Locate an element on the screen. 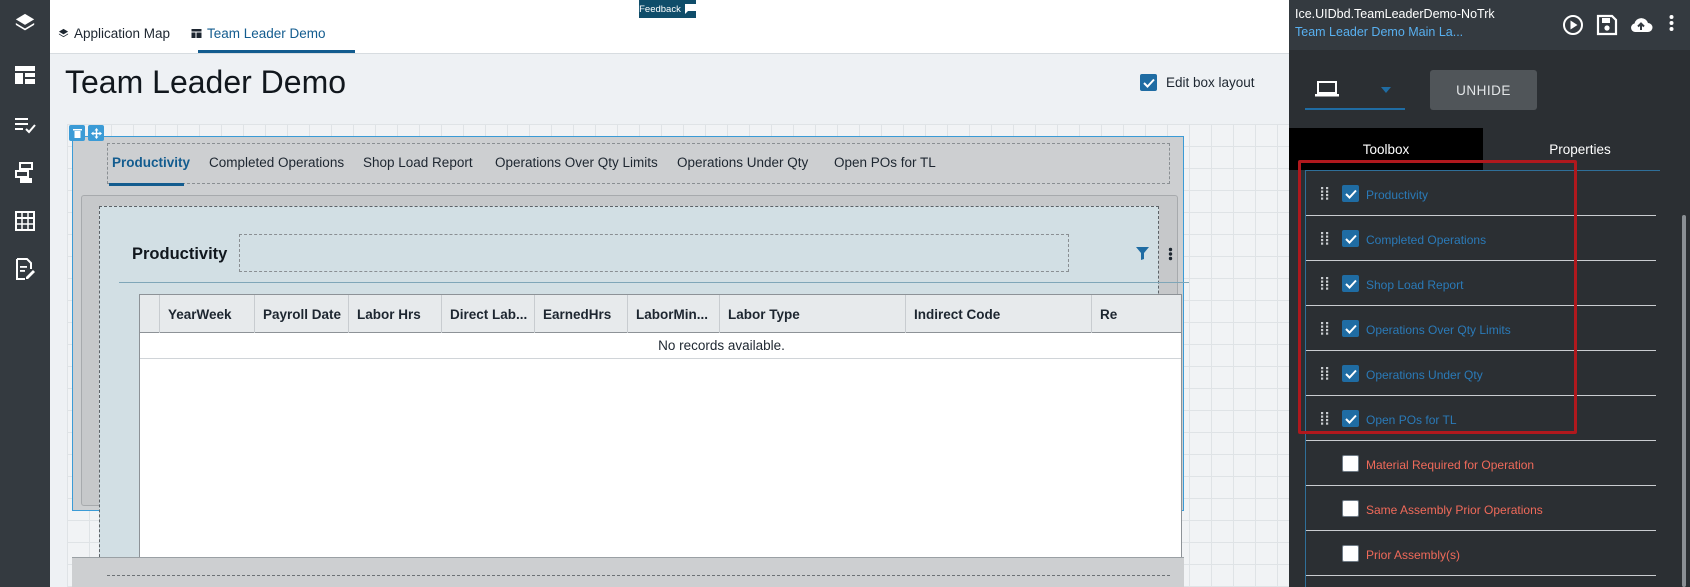 Image resolution: width=1690 pixels, height=587 pixels. tab-label: Application Map is located at coordinates (122, 33).